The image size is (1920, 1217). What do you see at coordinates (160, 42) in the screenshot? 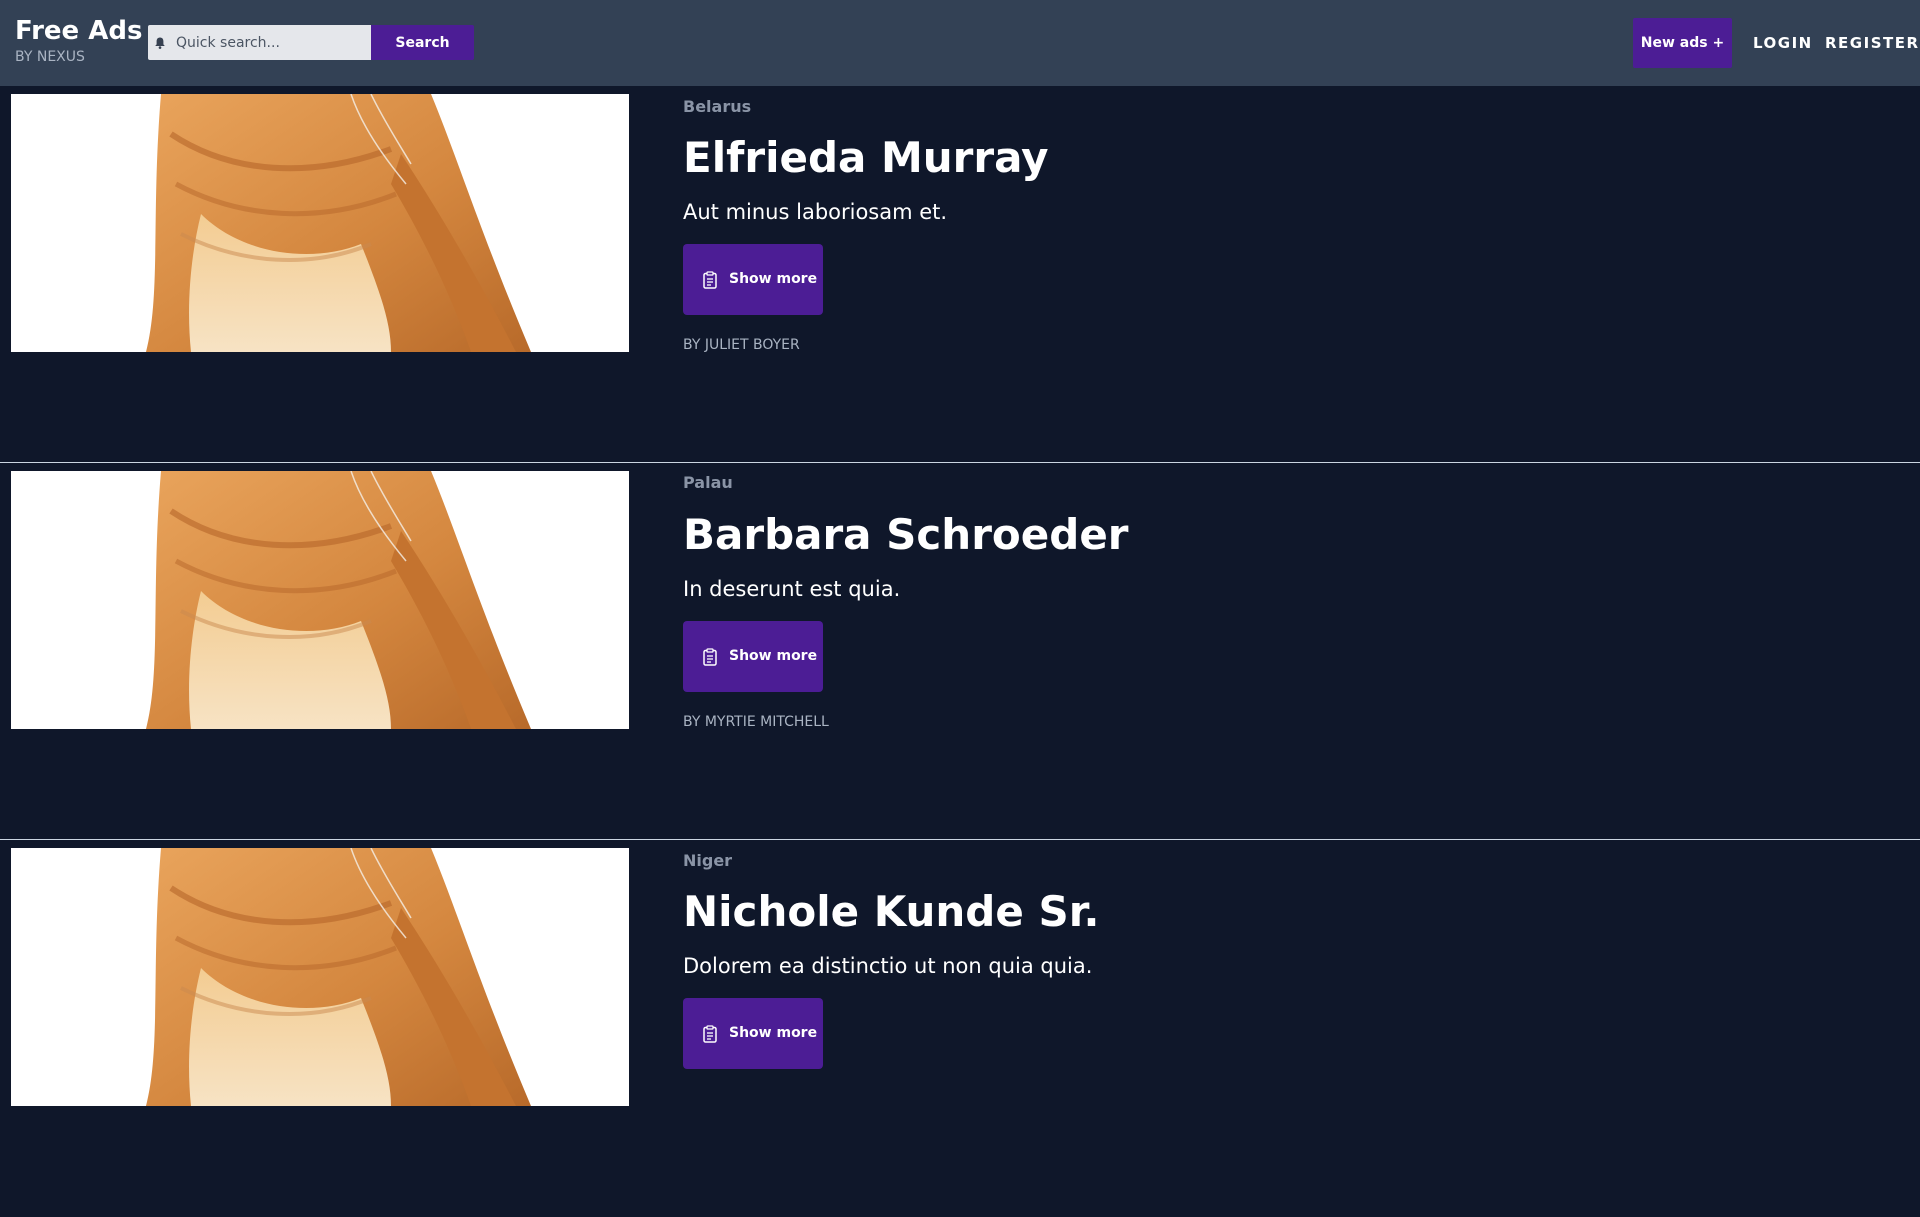
I see `bell-icon` at bounding box center [160, 42].